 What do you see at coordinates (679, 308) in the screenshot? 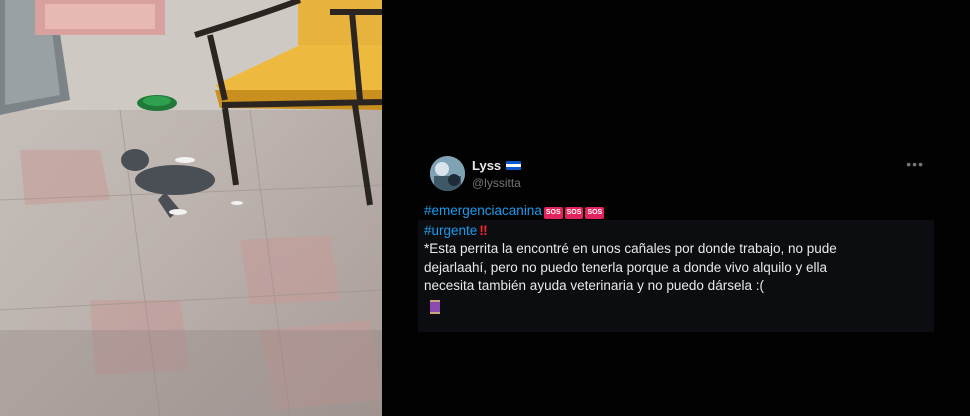
I see `emoji-line` at bounding box center [679, 308].